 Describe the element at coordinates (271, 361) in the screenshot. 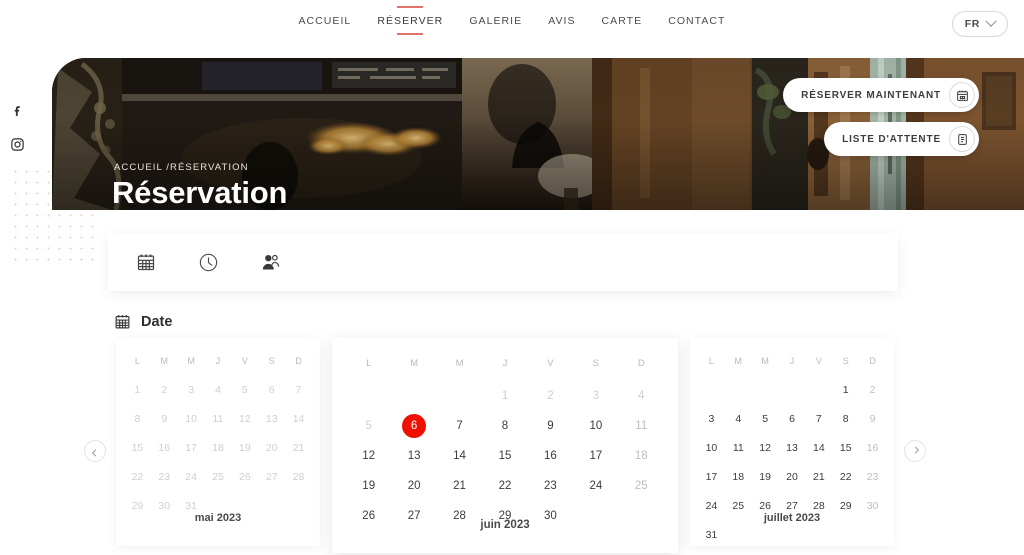

I see `day-of-week-header: S` at that location.